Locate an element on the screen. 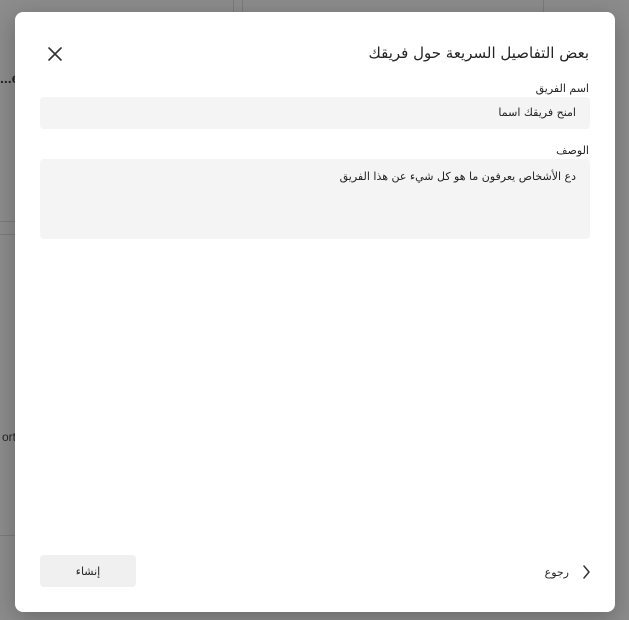 This screenshot has height=620, width=629. team-name-input: امنح فريقك اسما is located at coordinates (315, 113).